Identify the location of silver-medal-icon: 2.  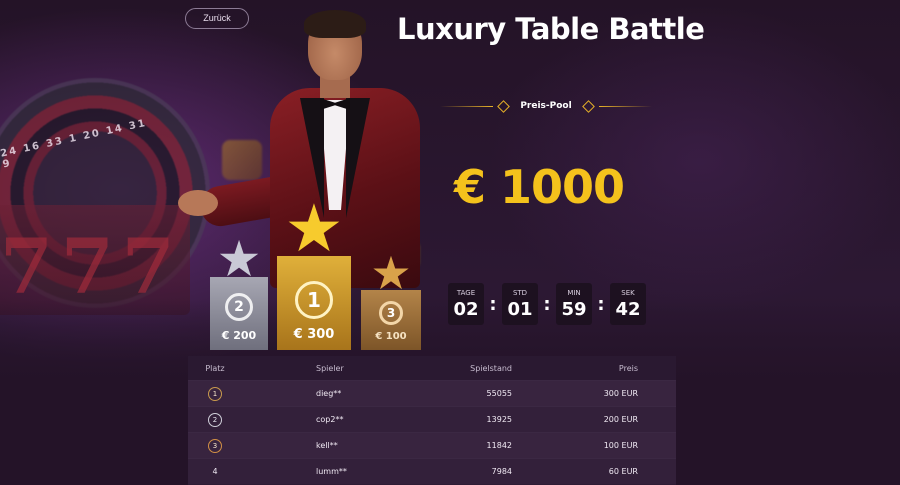
(215, 419).